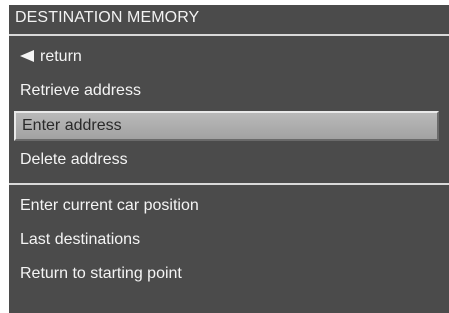 The image size is (449, 313). I want to click on section-divider, so click(229, 184).